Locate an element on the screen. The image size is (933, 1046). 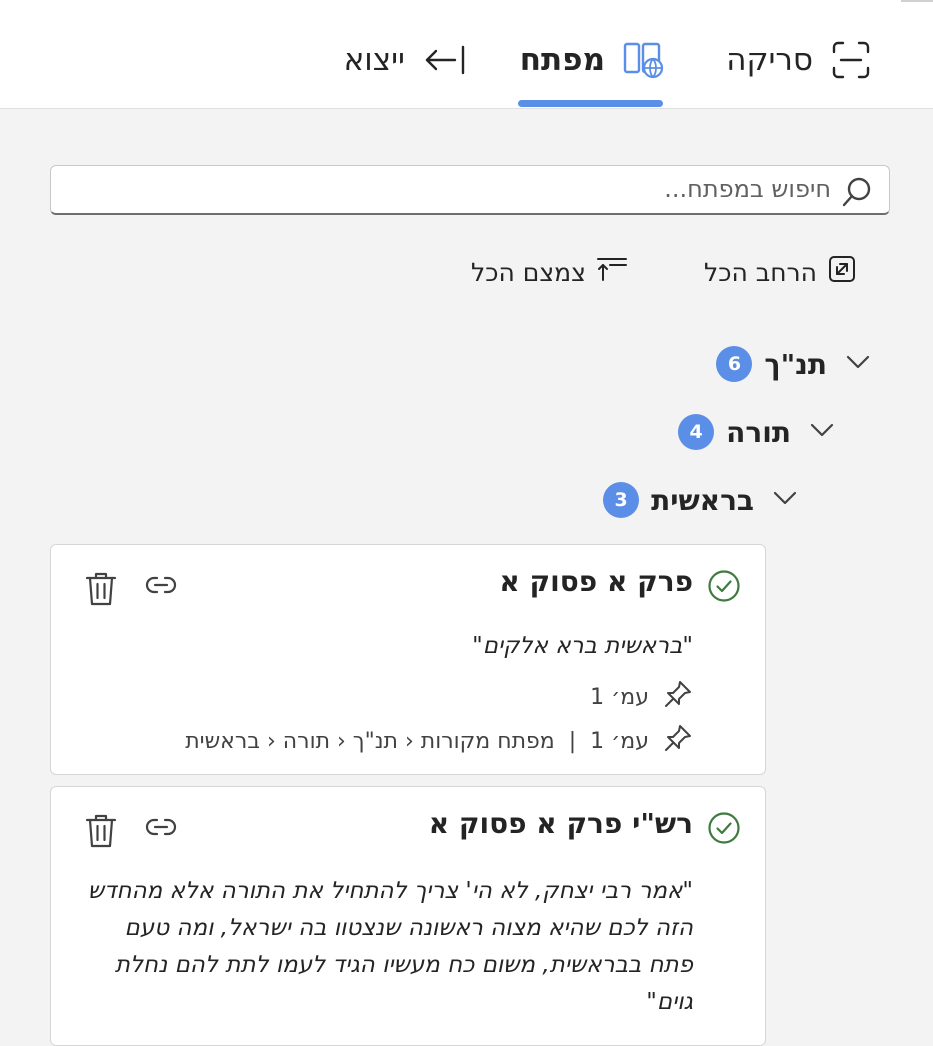
card-title: פרק א פסוק א is located at coordinates (596, 581).